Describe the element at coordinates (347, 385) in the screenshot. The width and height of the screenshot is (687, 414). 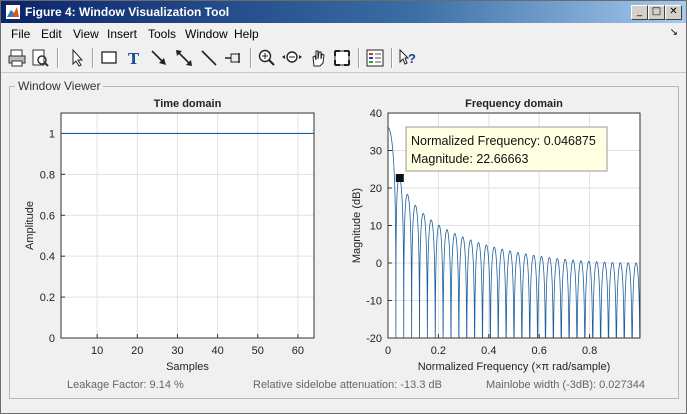
I see `sidelobe-attenuation-text: Relative sidelobe attenuation: -13.3 dB` at that location.